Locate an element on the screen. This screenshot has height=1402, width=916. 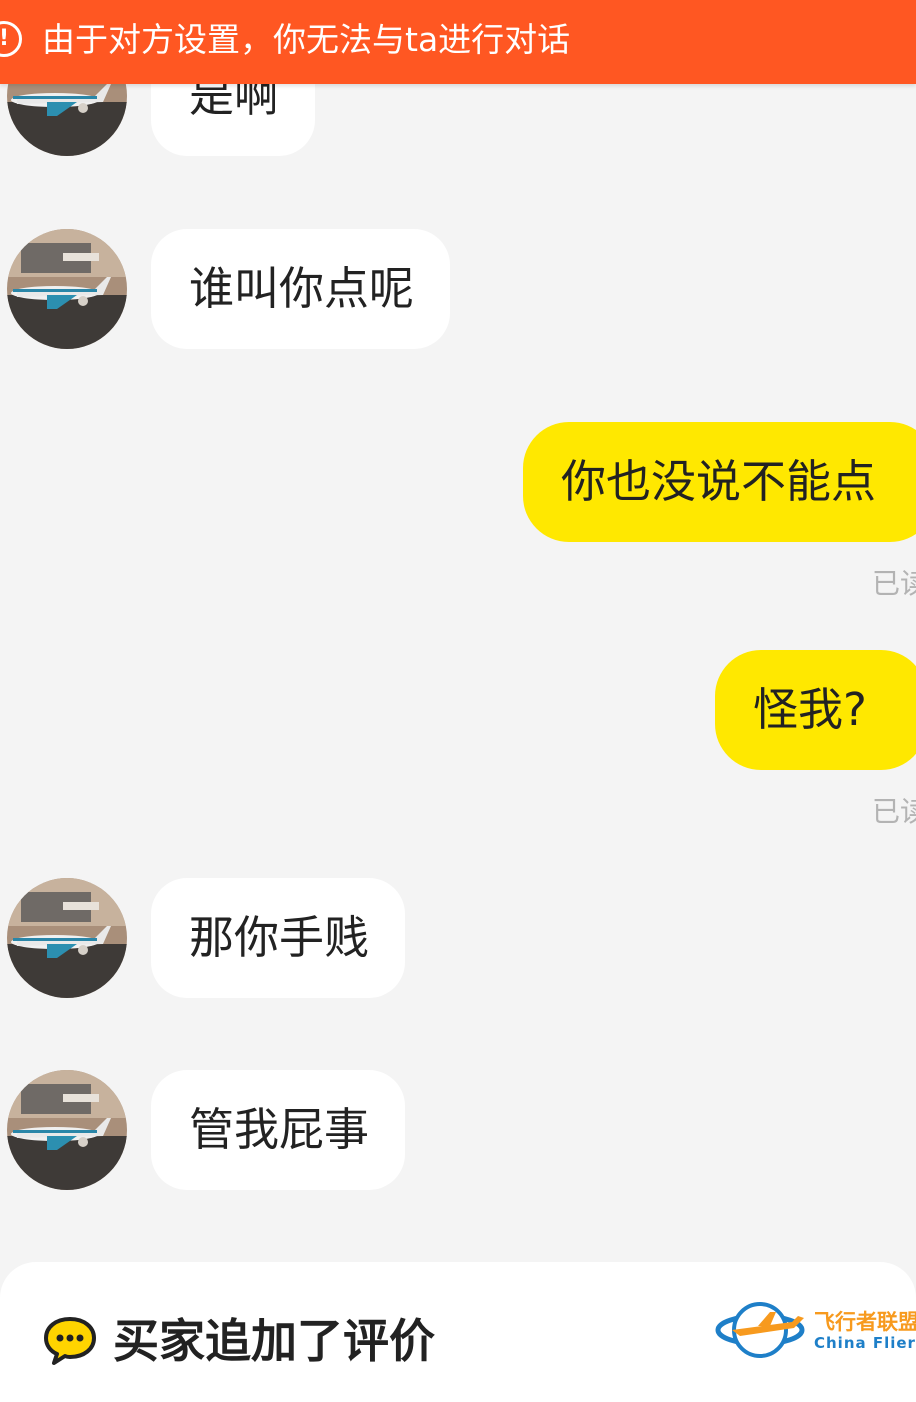
message-bubble-outgoing: 你也没说不能点 is located at coordinates (719, 482).